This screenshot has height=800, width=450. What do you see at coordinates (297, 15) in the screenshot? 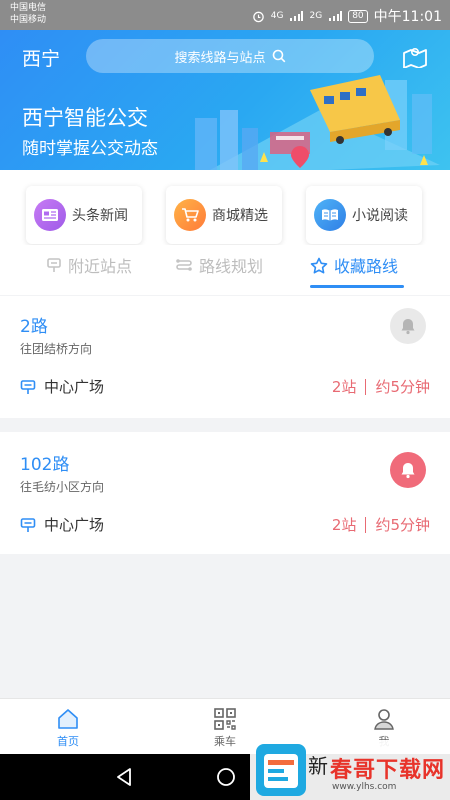
I see `signal-icon` at bounding box center [297, 15].